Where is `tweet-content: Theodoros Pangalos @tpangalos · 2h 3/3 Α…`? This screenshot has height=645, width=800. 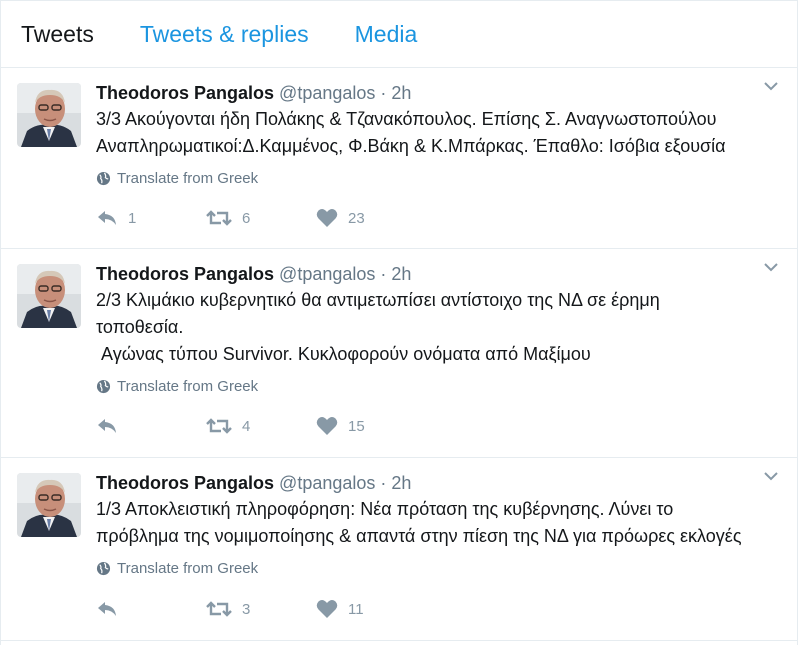
tweet-content: Theodoros Pangalos @tpangalos · 2h 3/3 Α… is located at coordinates (436, 134).